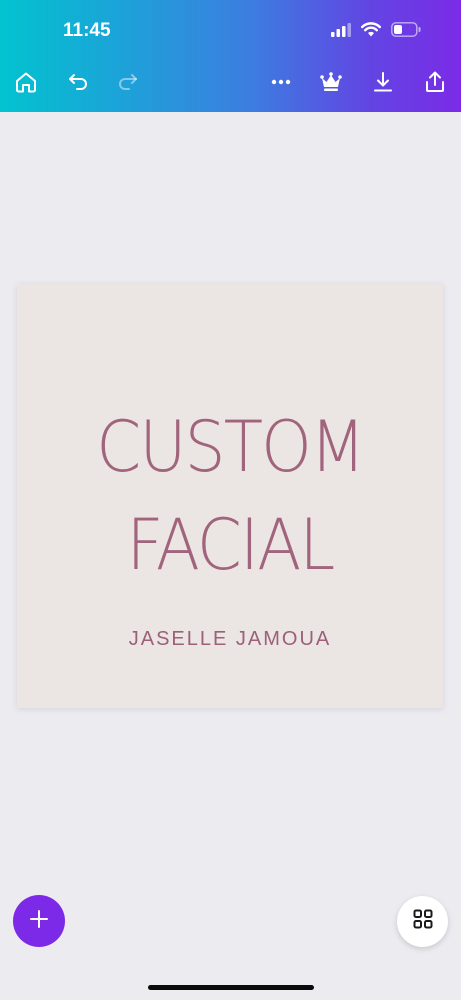  I want to click on design-title-line-1: CUSTOM, so click(230, 447).